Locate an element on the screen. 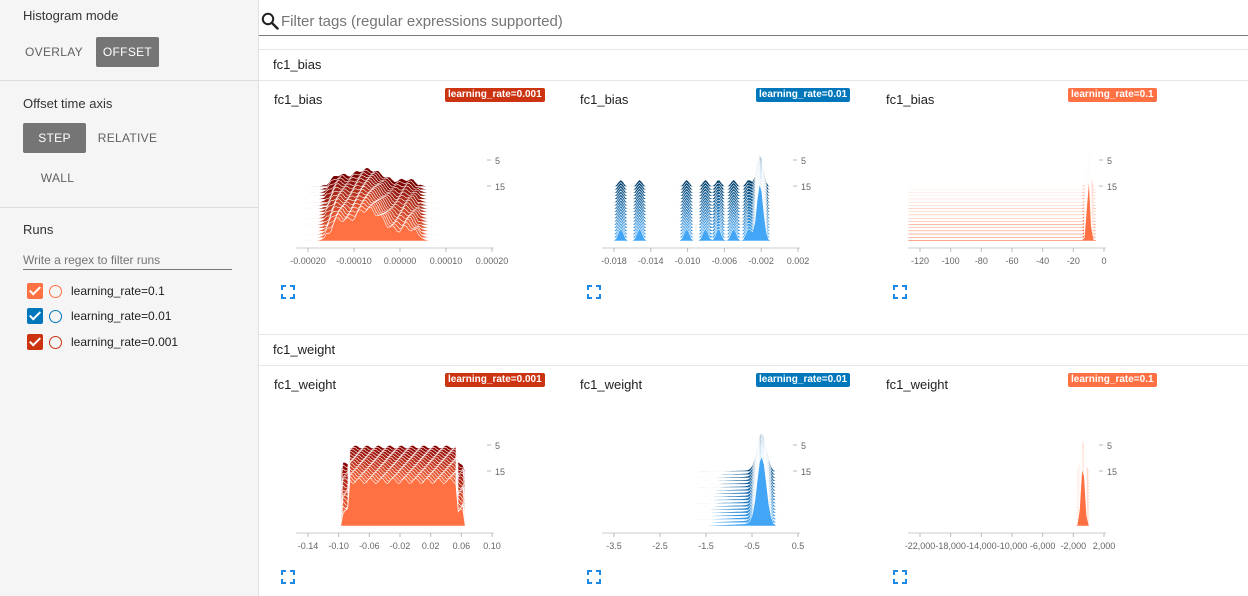 The height and width of the screenshot is (596, 1248). histogram-chart: 5 15 -3.5 -2.5 -1.5 -0.5 0.5 is located at coordinates (706, 491).